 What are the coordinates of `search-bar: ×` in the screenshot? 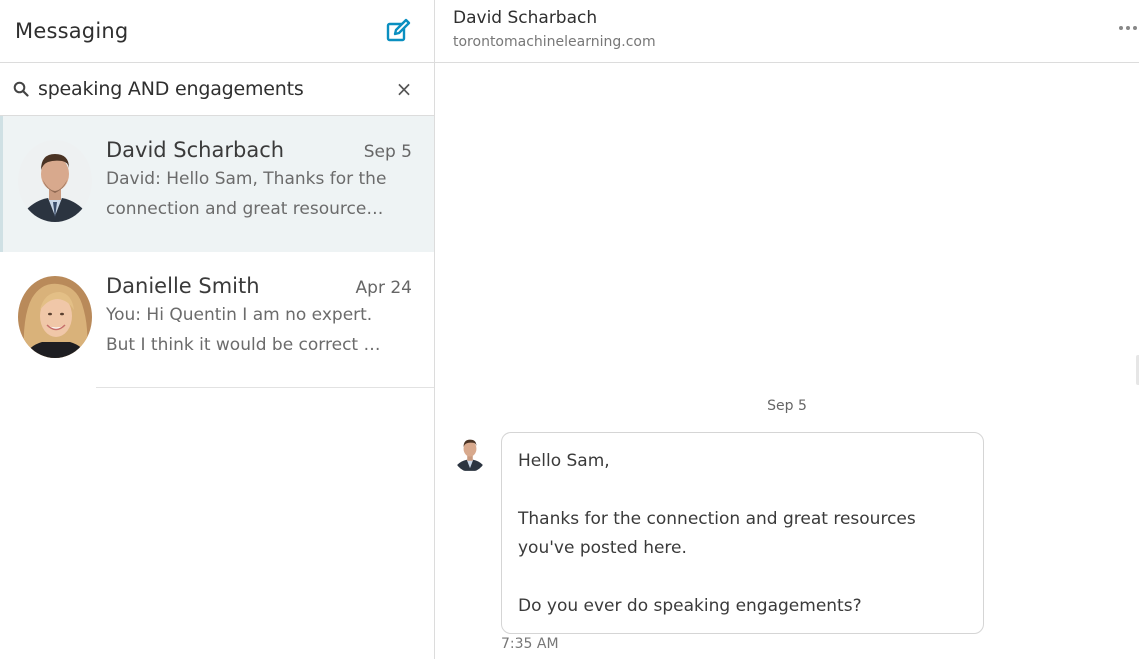 It's located at (217, 89).